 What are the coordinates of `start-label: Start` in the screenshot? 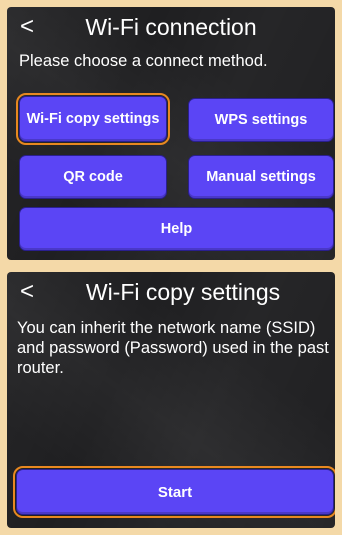 It's located at (175, 492).